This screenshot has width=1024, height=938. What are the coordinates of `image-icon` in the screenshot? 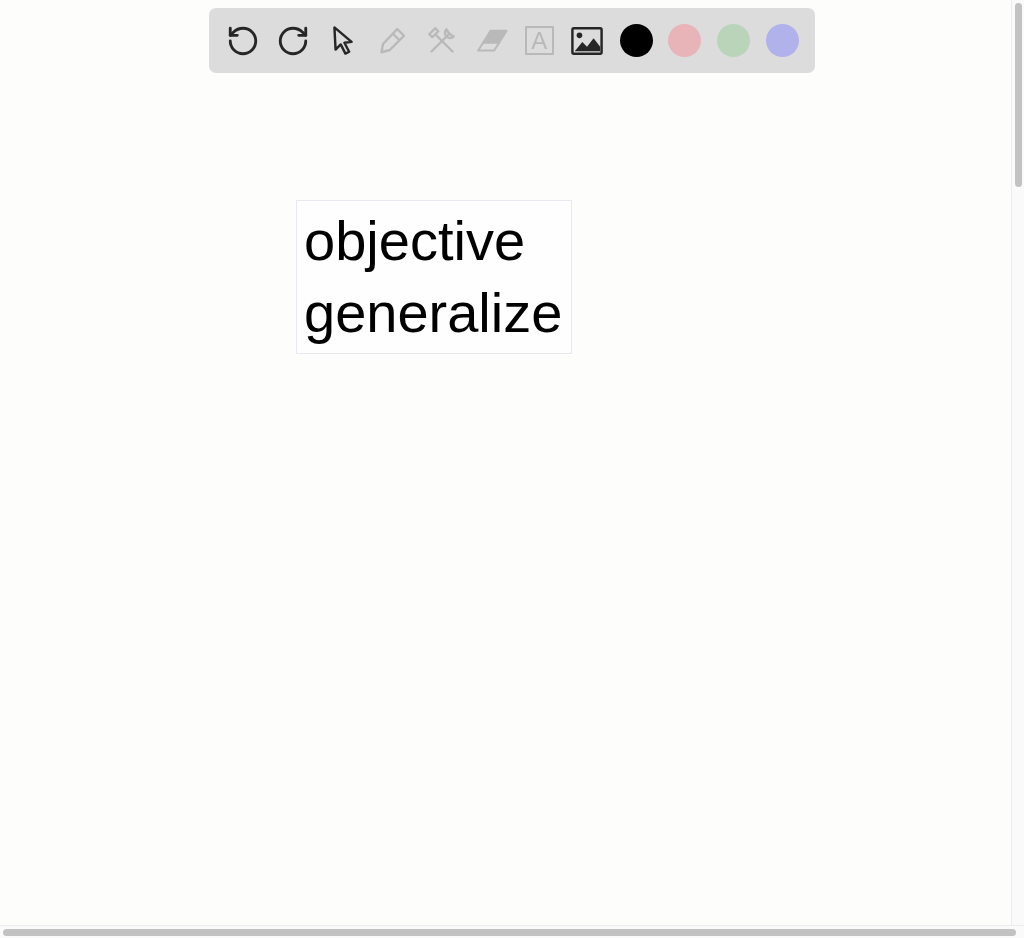 It's located at (586, 40).